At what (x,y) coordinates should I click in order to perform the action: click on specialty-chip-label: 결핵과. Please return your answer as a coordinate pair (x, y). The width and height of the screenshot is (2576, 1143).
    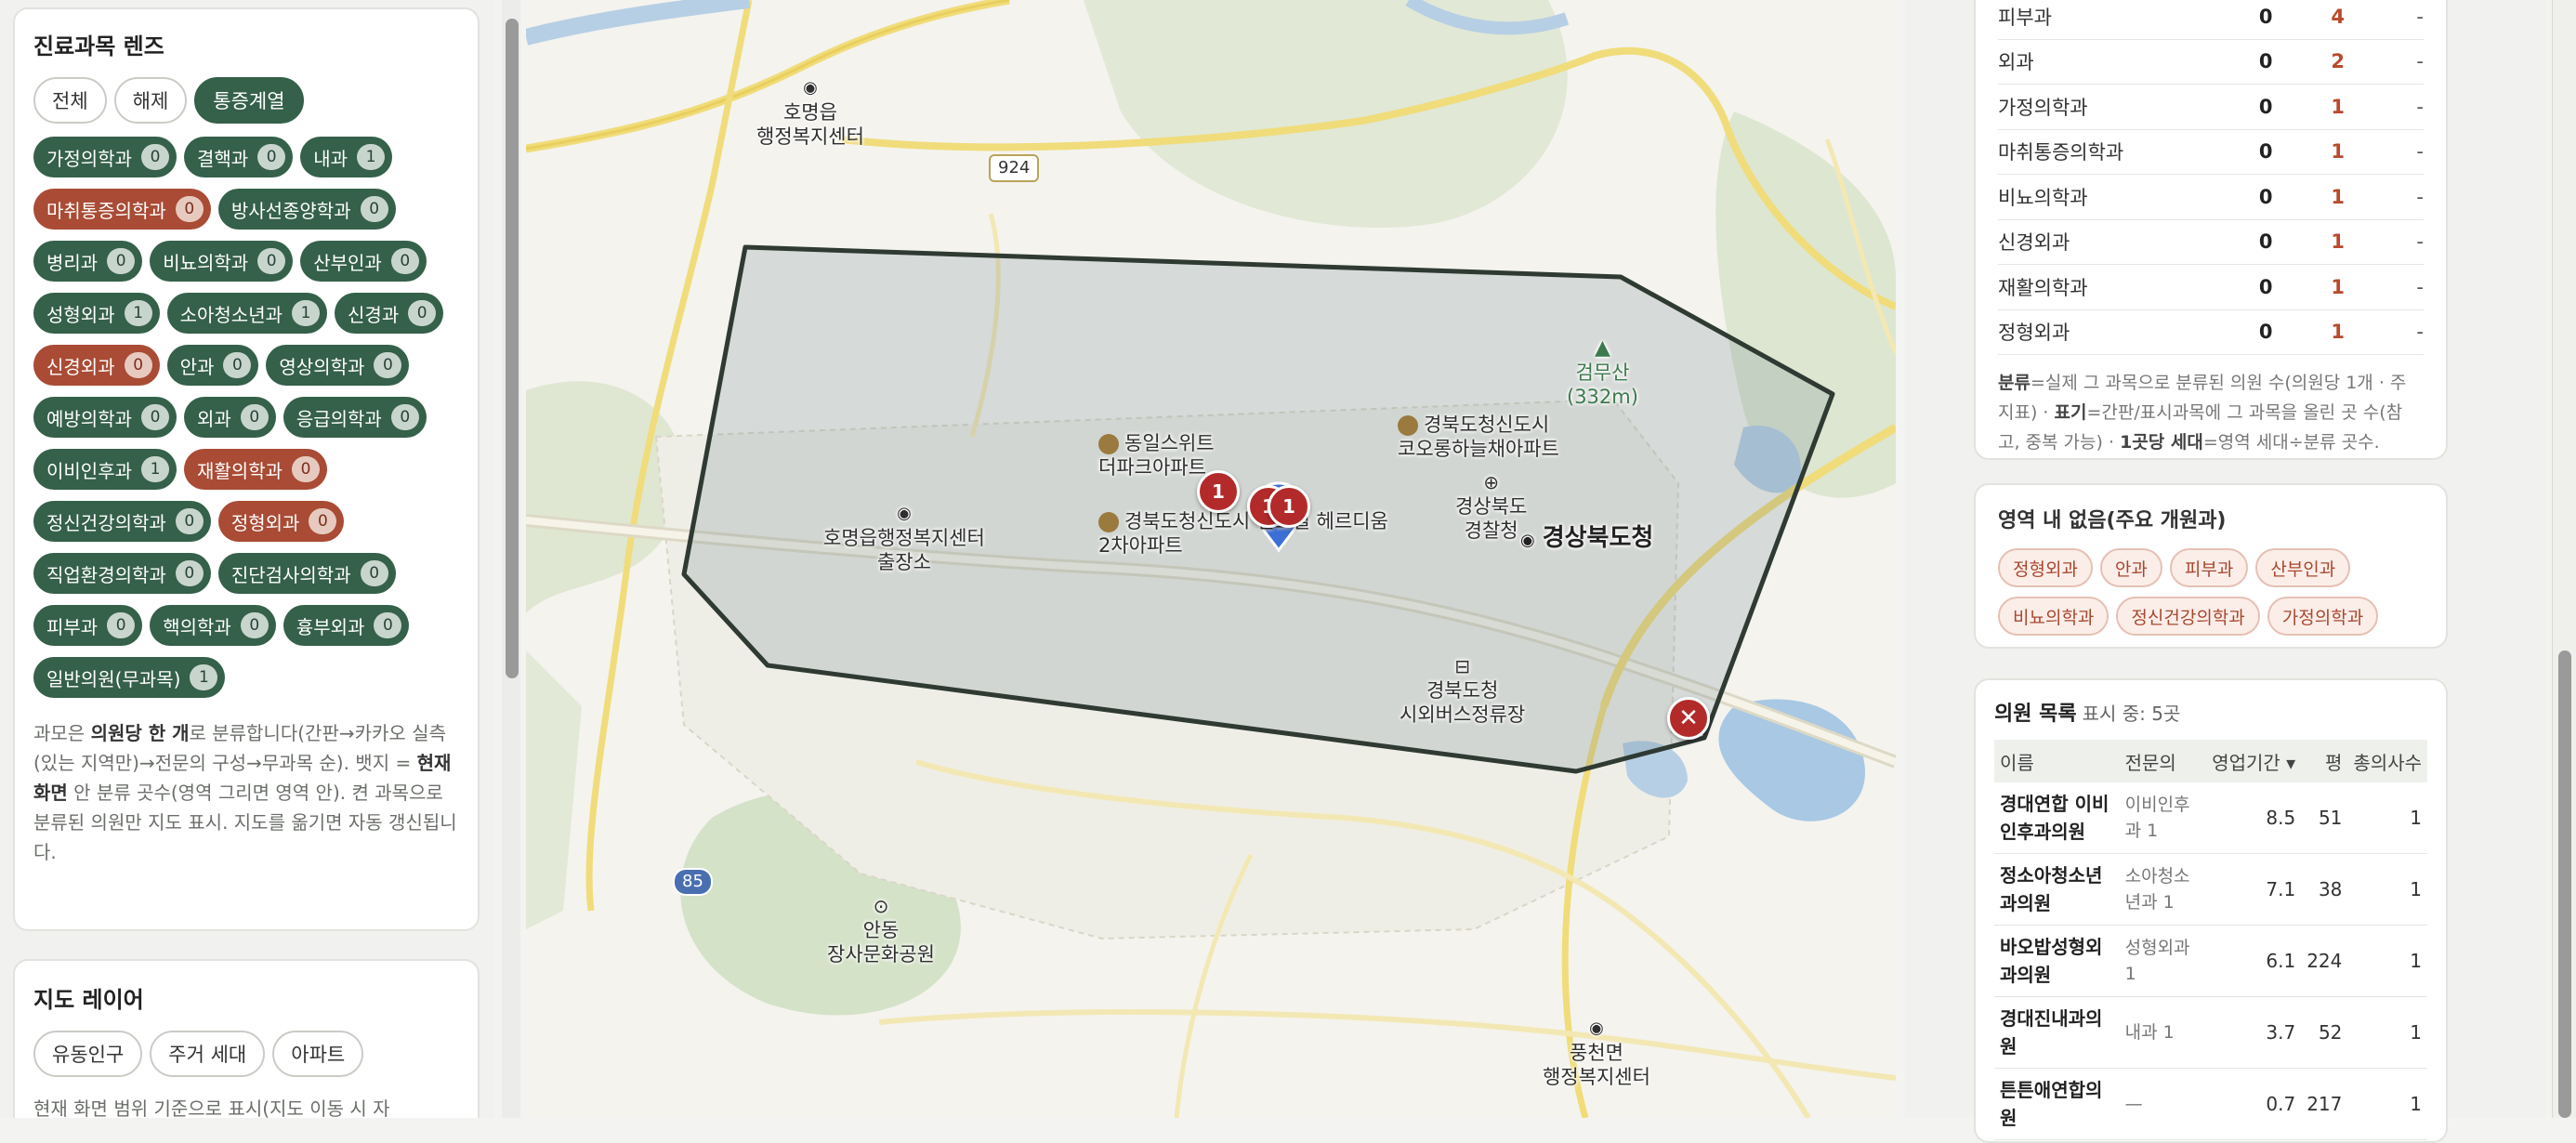
    Looking at the image, I should click on (223, 159).